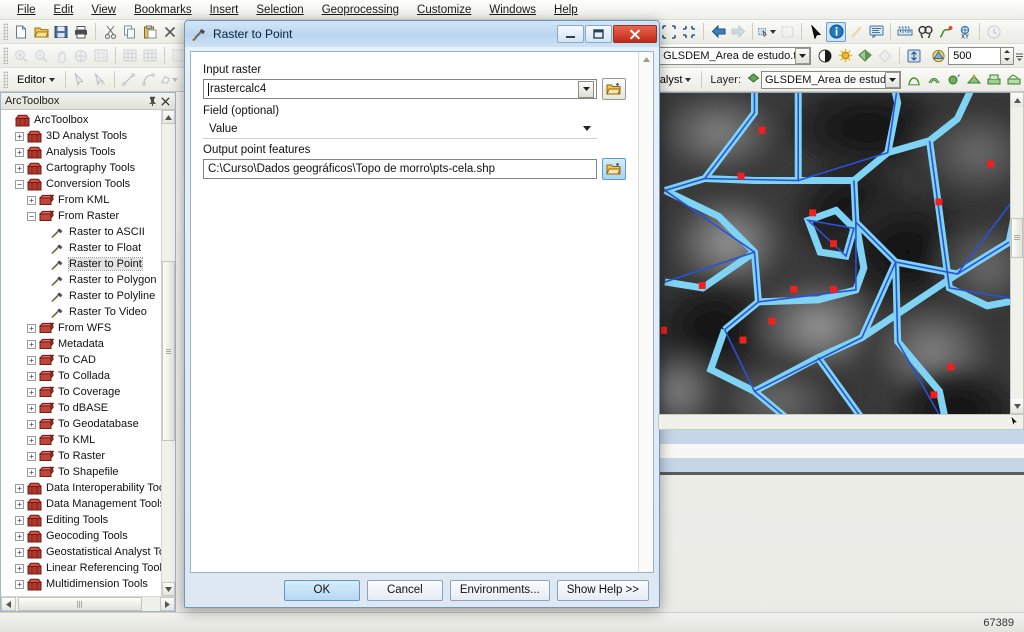 This screenshot has width=1024, height=632. What do you see at coordinates (82, 504) in the screenshot?
I see `tree-node-data-management-tools: + Data Management Tools` at bounding box center [82, 504].